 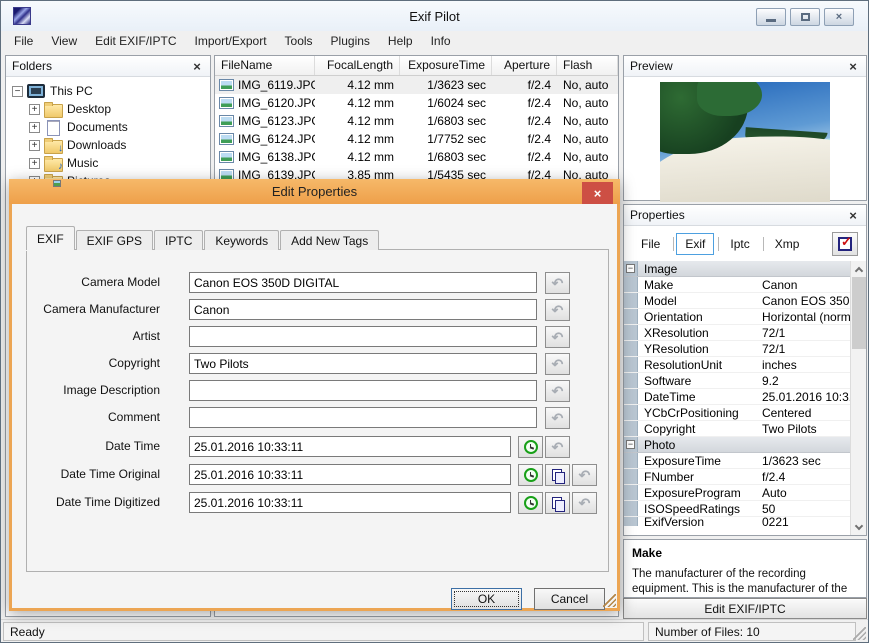 What do you see at coordinates (231, 41) in the screenshot?
I see `menu-item-import-export: Import/Export` at bounding box center [231, 41].